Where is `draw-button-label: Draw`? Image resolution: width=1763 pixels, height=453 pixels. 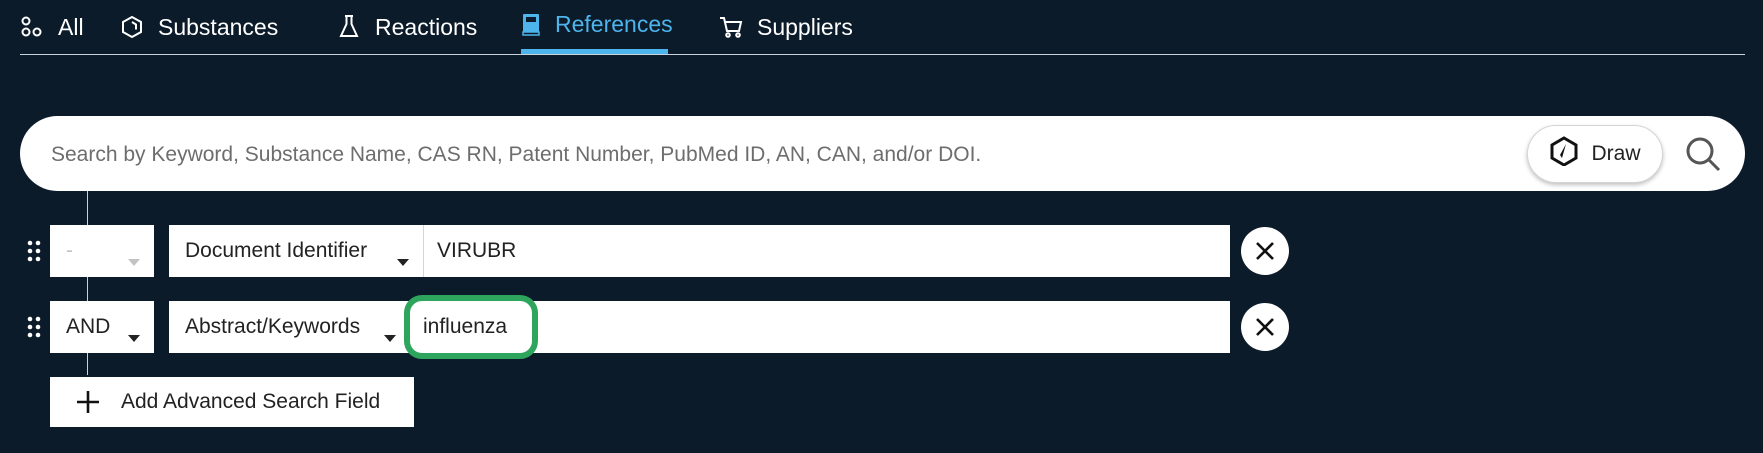
draw-button-label: Draw is located at coordinates (1616, 153).